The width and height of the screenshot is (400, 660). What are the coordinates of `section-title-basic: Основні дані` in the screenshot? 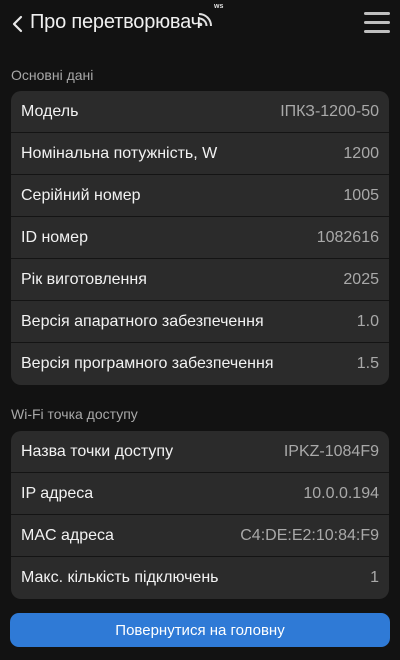 It's located at (52, 75).